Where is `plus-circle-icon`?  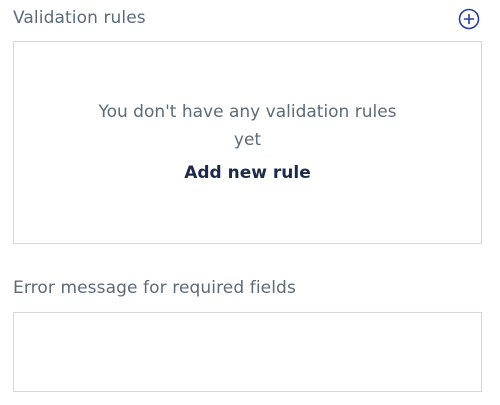
plus-circle-icon is located at coordinates (469, 19).